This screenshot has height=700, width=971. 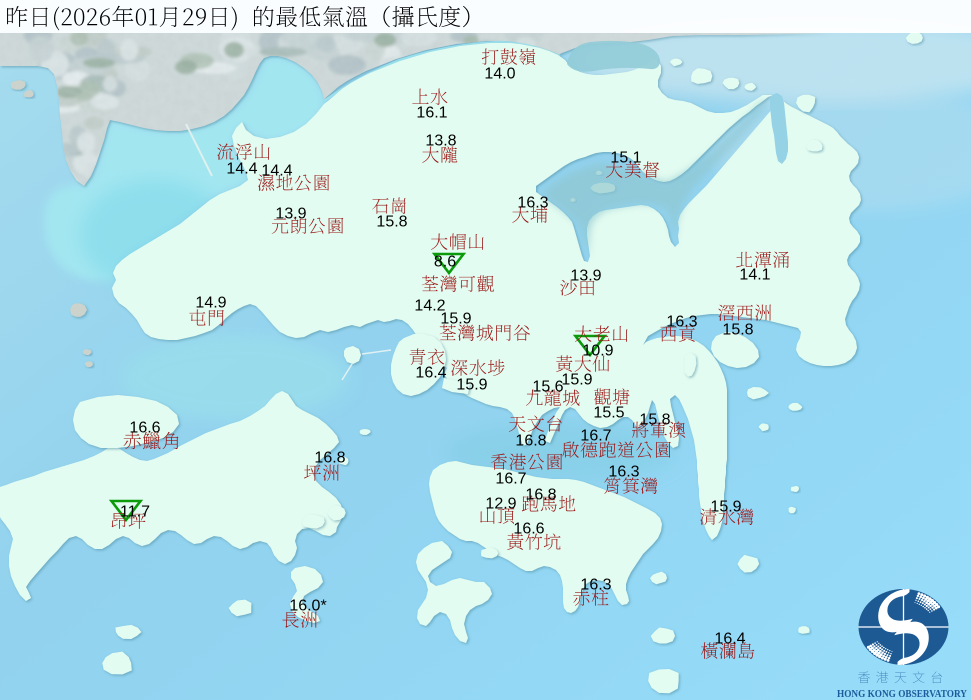 What do you see at coordinates (597, 351) in the screenshot?
I see `svg-text: 10.9` at bounding box center [597, 351].